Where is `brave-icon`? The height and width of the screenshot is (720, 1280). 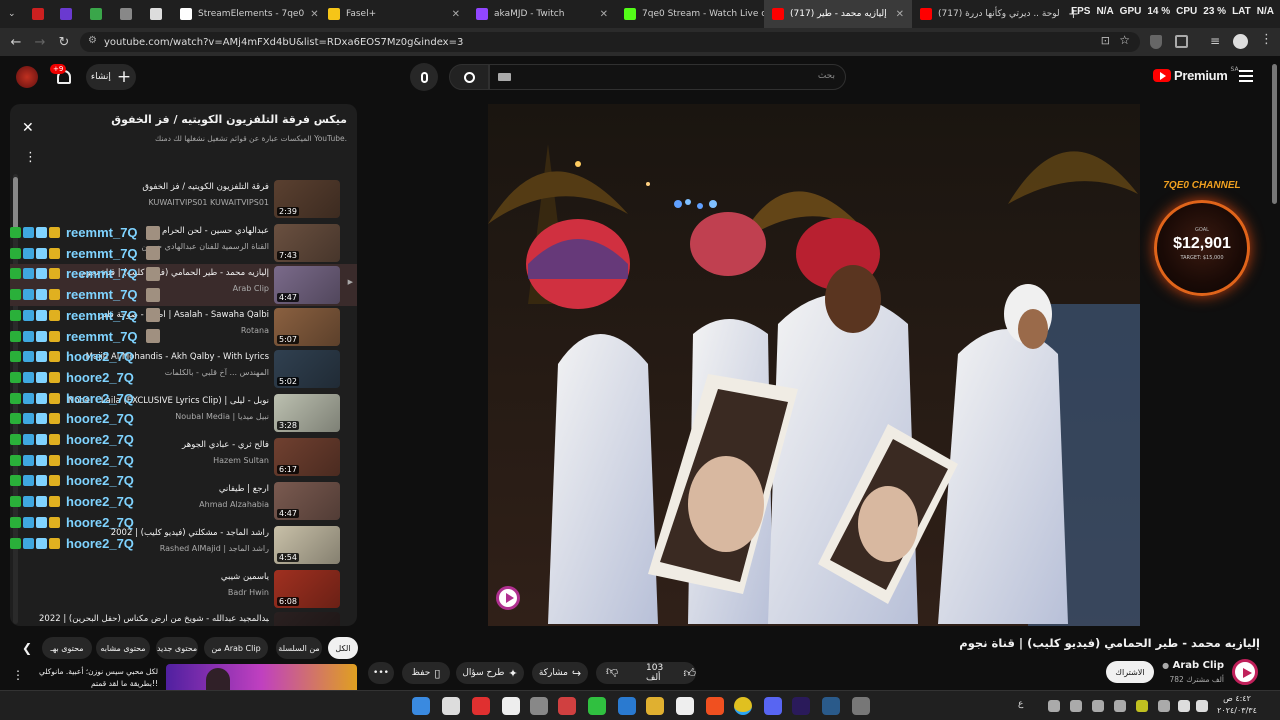
brave-icon is located at coordinates (715, 706).